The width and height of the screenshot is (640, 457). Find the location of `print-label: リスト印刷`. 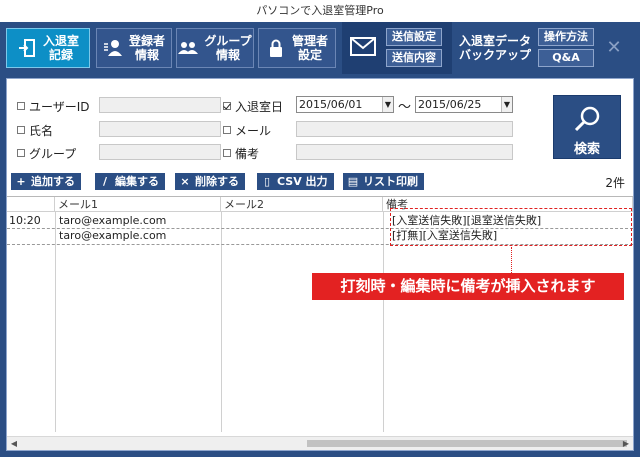

print-label: リスト印刷 is located at coordinates (390, 181).